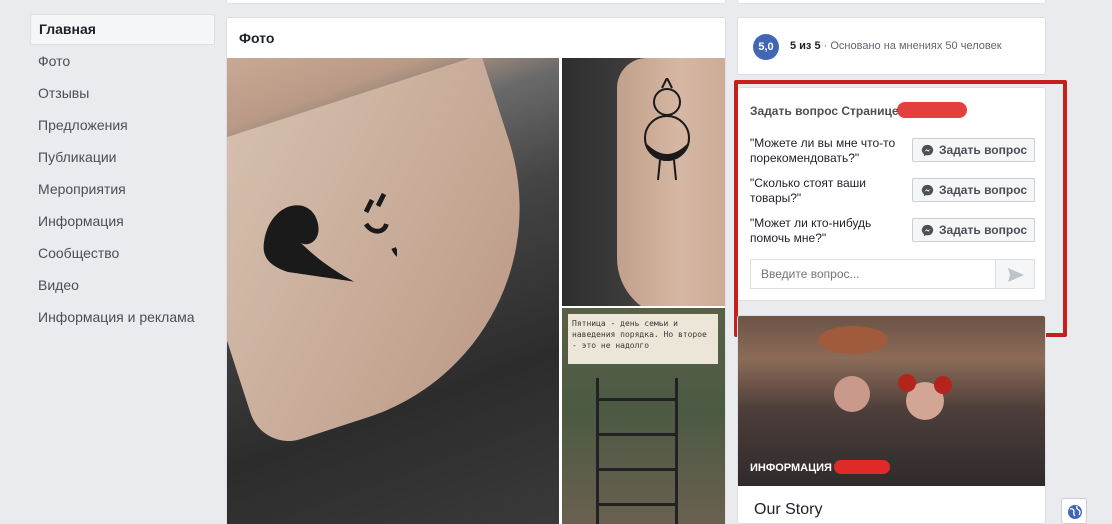 This screenshot has width=1112, height=524. I want to click on ask-title-text: Задать вопрос Странице, so click(824, 111).